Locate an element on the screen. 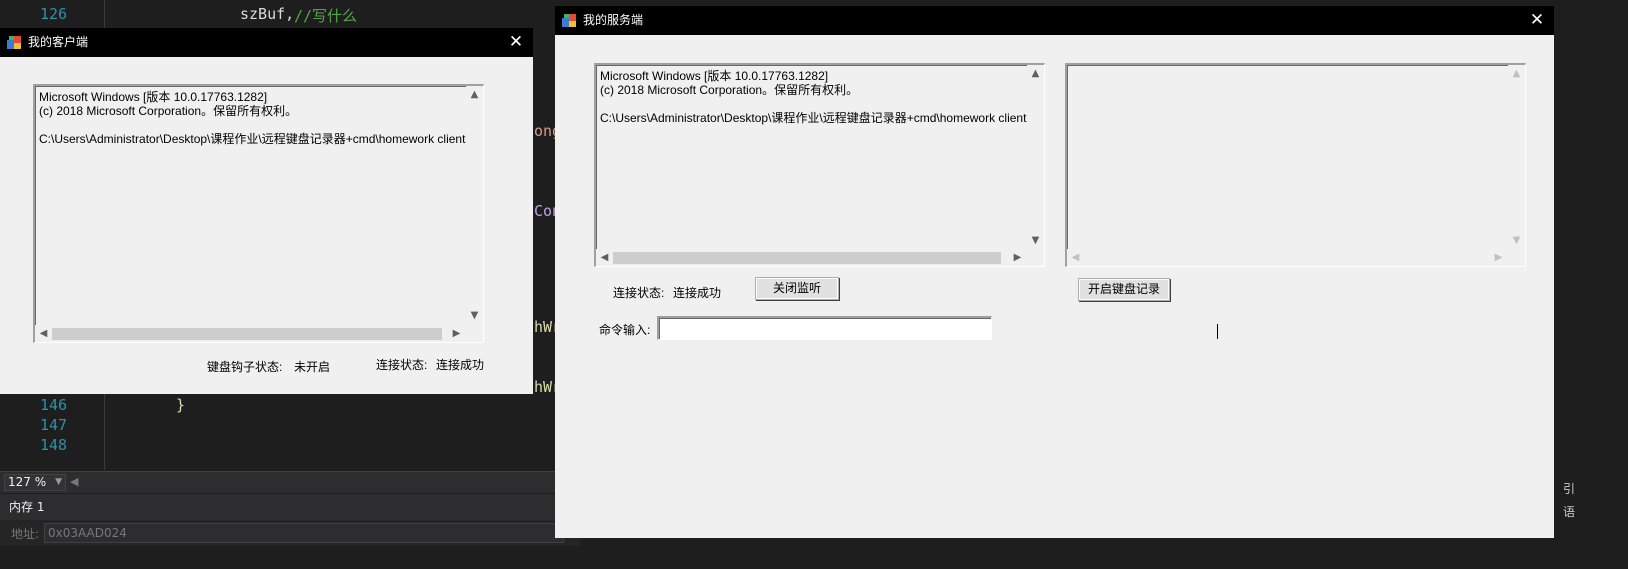 The width and height of the screenshot is (1628, 569). hook-status-label: 键盘钩子状态: is located at coordinates (245, 367).